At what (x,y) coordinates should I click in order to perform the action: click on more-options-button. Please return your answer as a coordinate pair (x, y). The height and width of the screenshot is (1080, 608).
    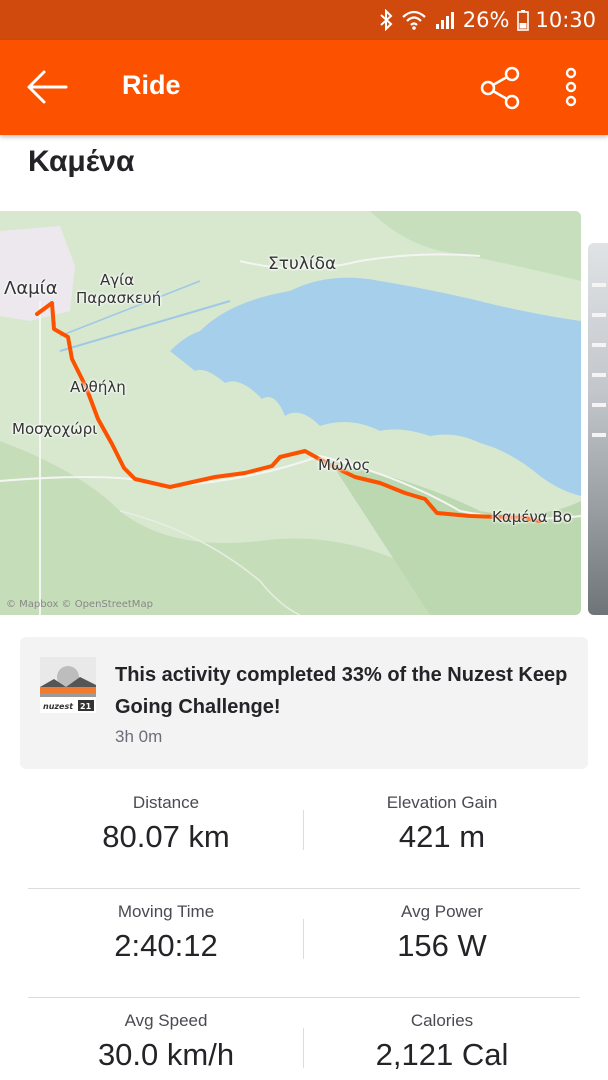
    Looking at the image, I should click on (571, 88).